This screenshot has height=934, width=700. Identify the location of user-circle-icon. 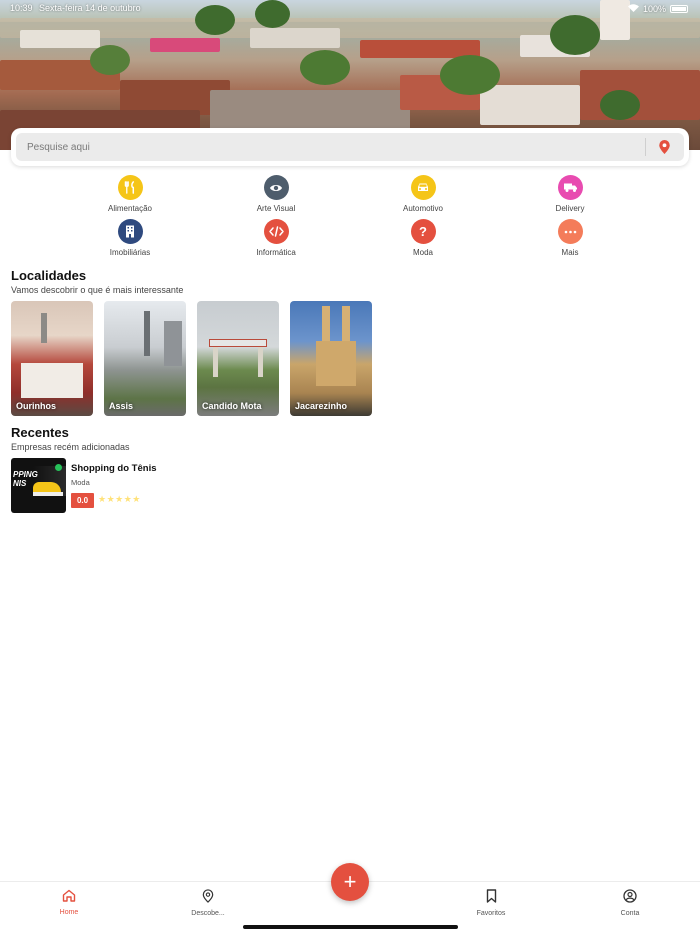
(630, 896).